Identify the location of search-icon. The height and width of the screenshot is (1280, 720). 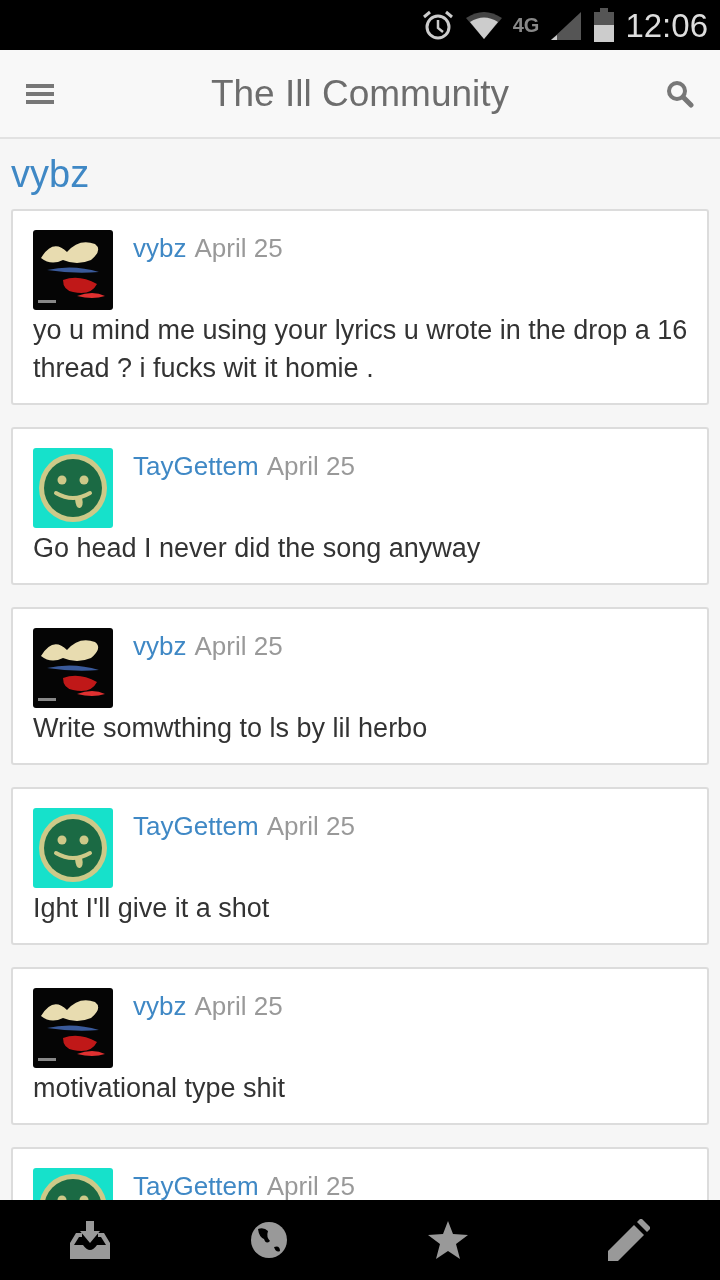
(680, 93).